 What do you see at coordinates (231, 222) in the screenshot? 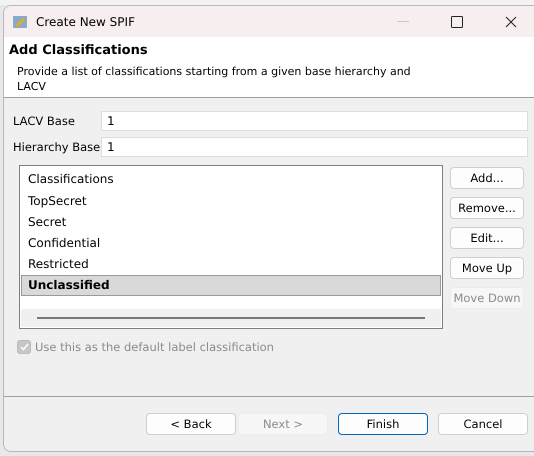
I see `list-item: Secret` at bounding box center [231, 222].